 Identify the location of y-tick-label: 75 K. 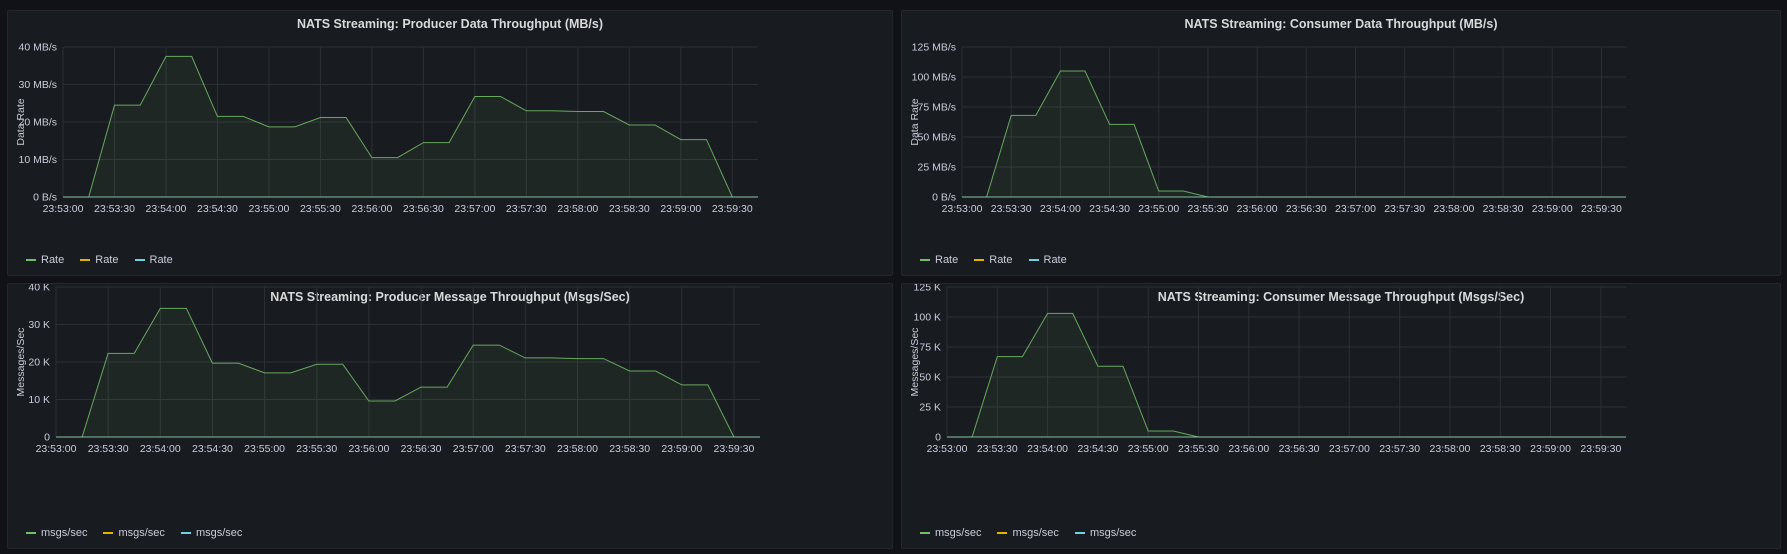
(930, 348).